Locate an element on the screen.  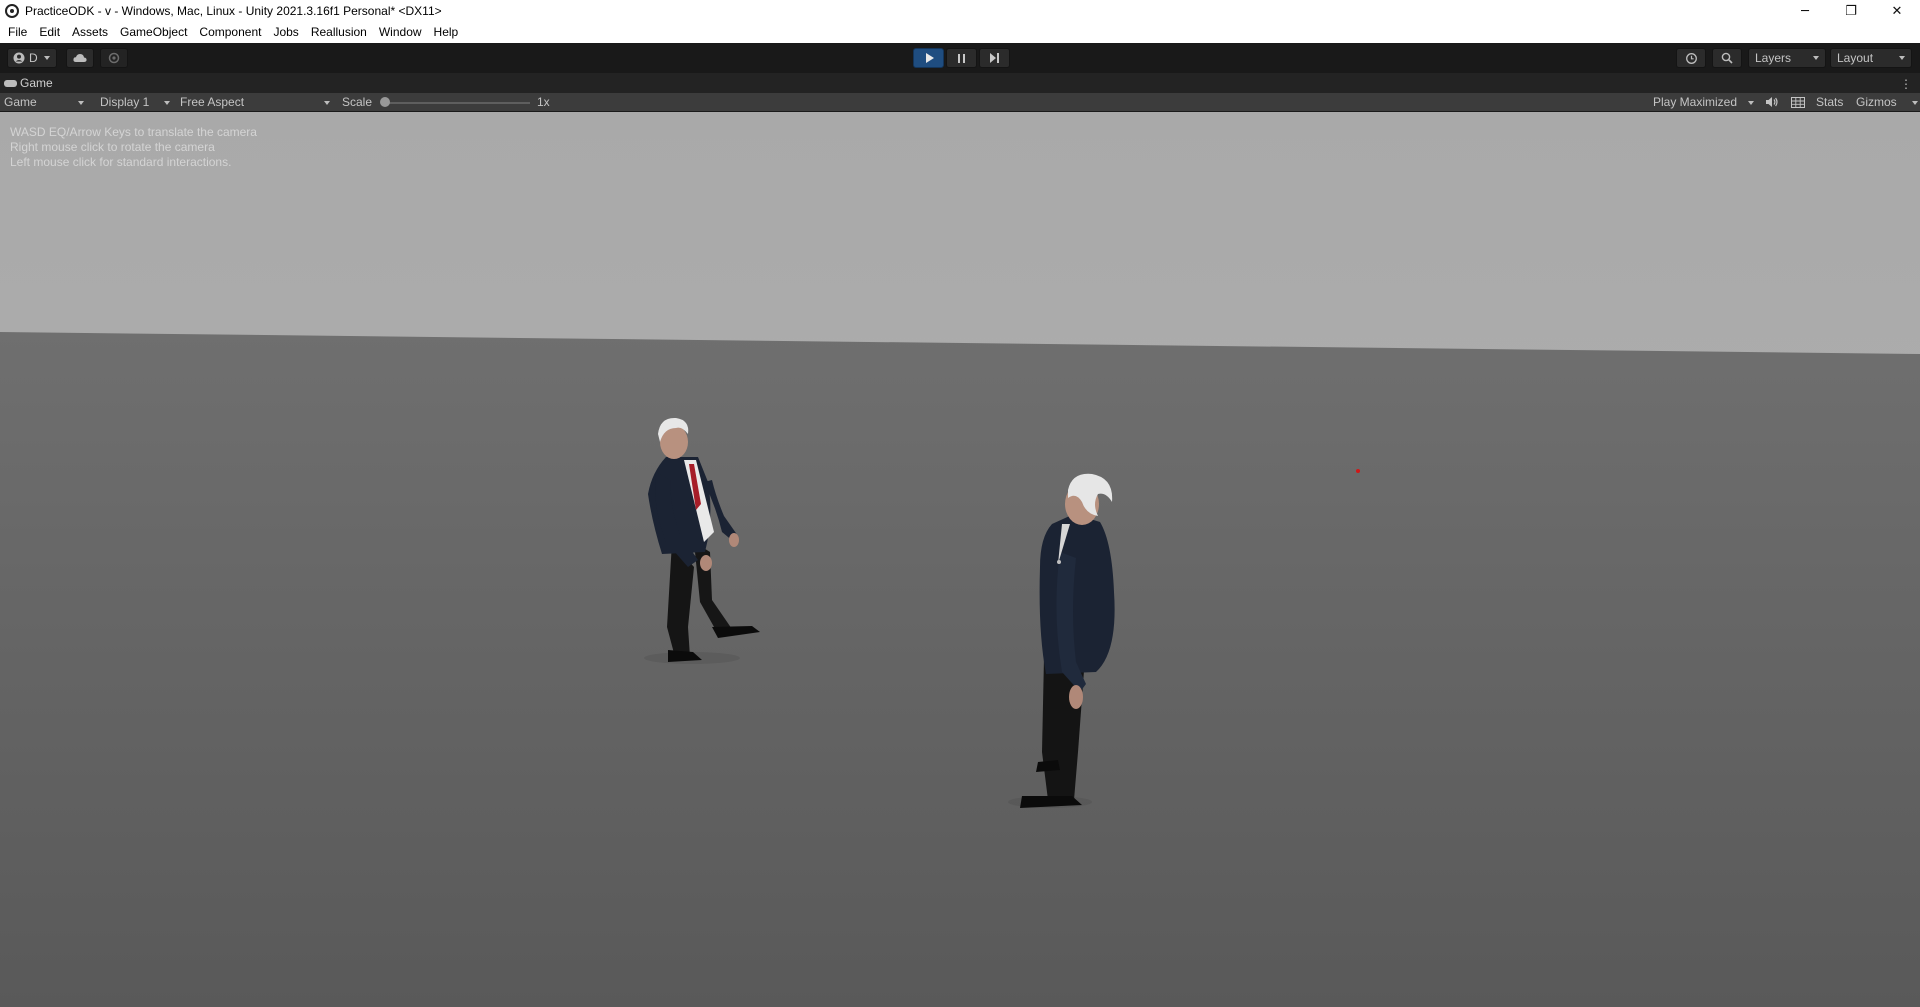
pause-button is located at coordinates (961, 58).